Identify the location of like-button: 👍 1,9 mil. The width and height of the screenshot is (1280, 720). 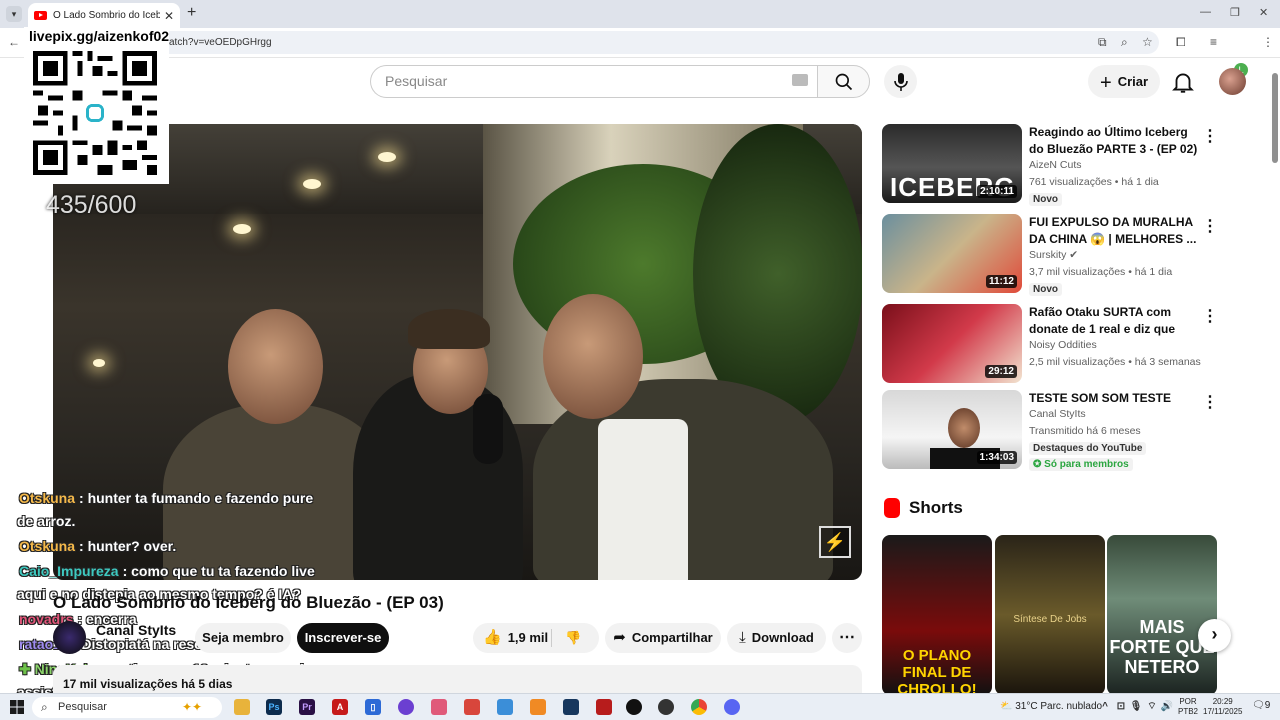
(515, 637).